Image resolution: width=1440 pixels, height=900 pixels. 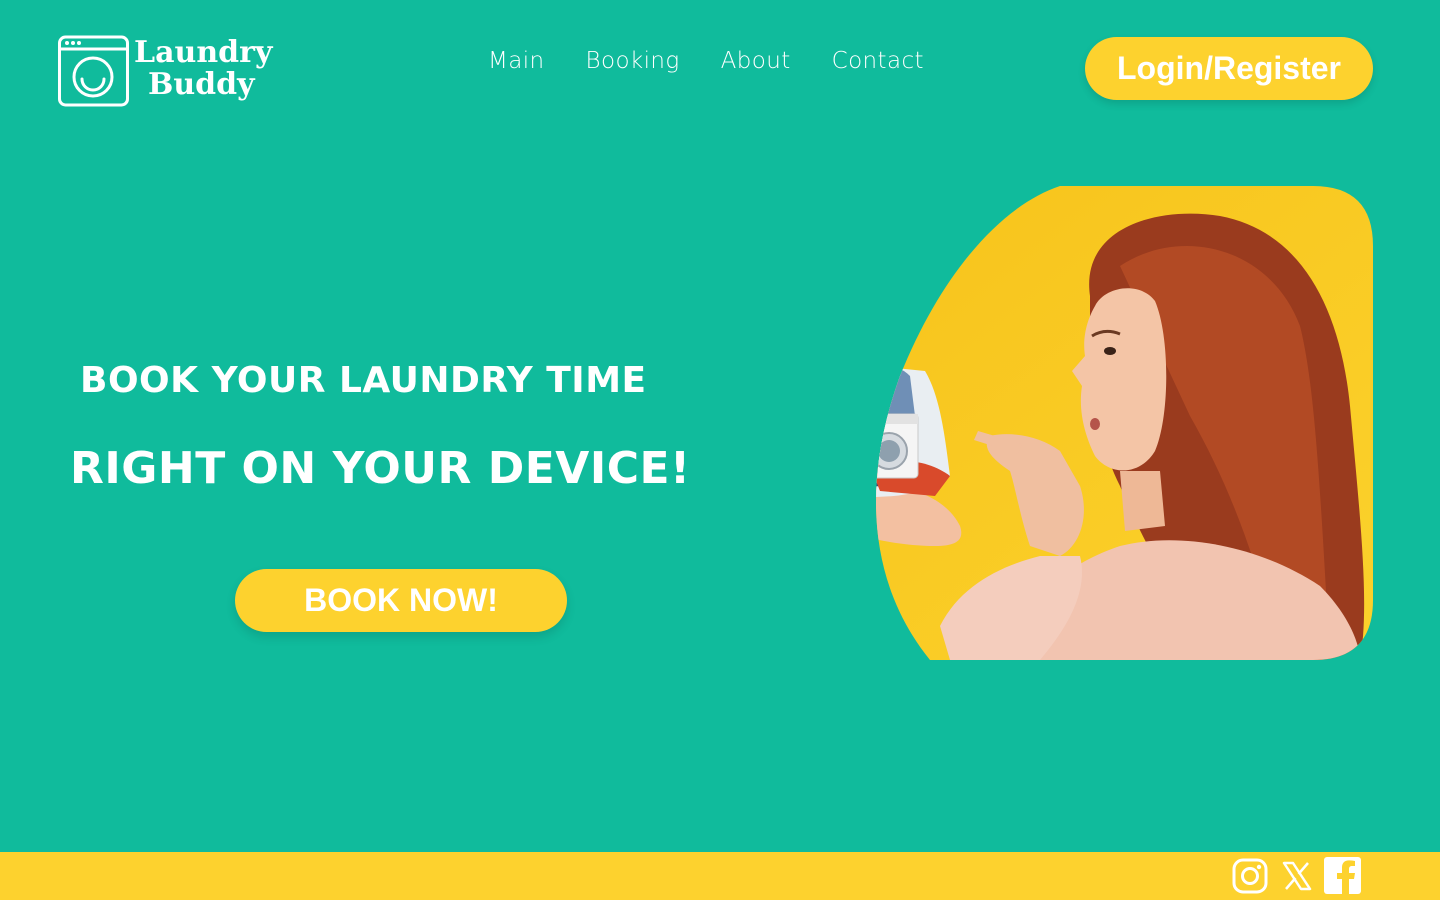 I want to click on brand-name: Laundry Buddy, so click(x=203, y=69).